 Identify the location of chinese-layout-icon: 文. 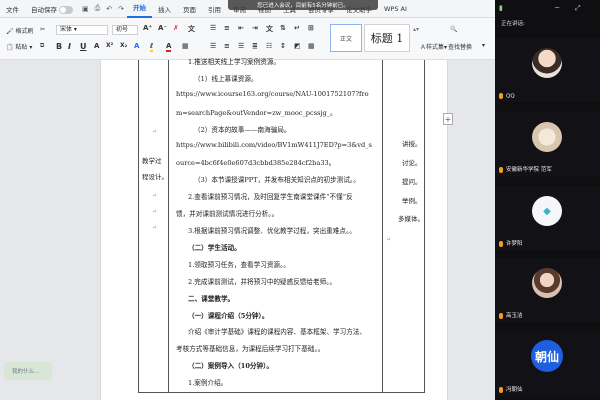
(269, 29).